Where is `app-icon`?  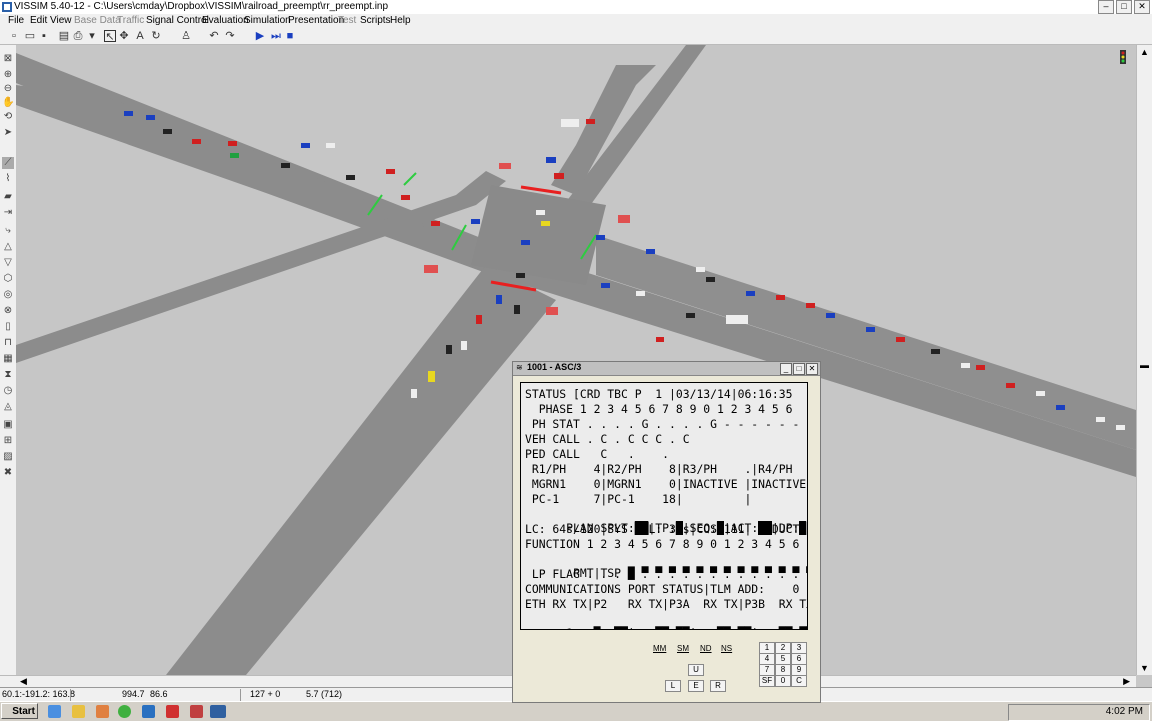 app-icon is located at coordinates (196, 711).